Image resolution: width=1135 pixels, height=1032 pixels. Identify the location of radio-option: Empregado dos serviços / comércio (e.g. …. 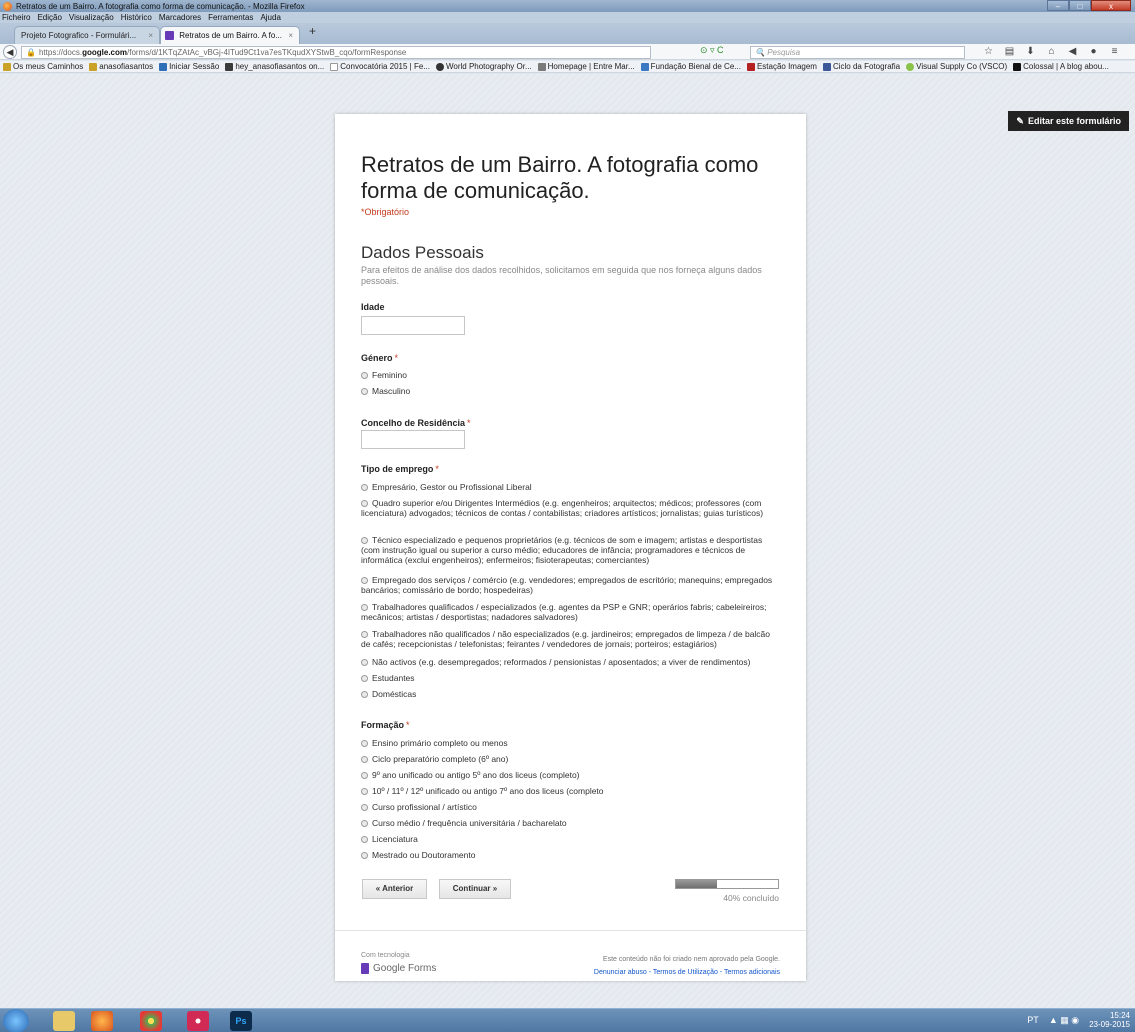
(571, 585).